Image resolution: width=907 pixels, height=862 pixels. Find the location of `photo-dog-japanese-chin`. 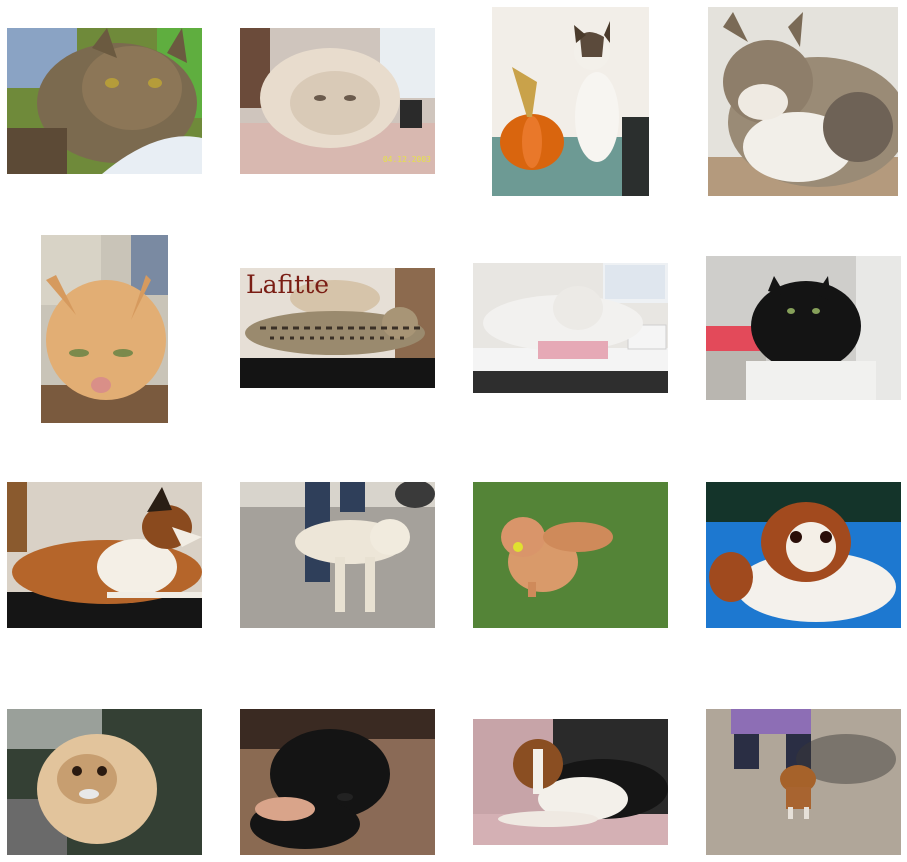

photo-dog-japanese-chin is located at coordinates (803, 555).